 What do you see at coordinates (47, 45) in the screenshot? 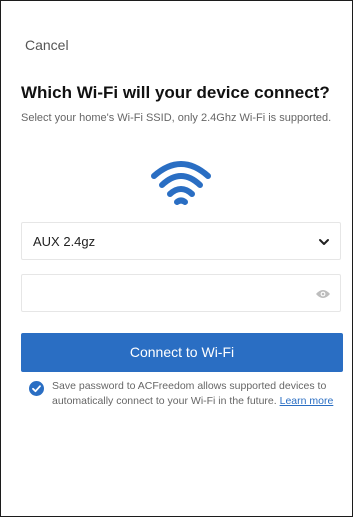
I see `cancel-button: Cancel` at bounding box center [47, 45].